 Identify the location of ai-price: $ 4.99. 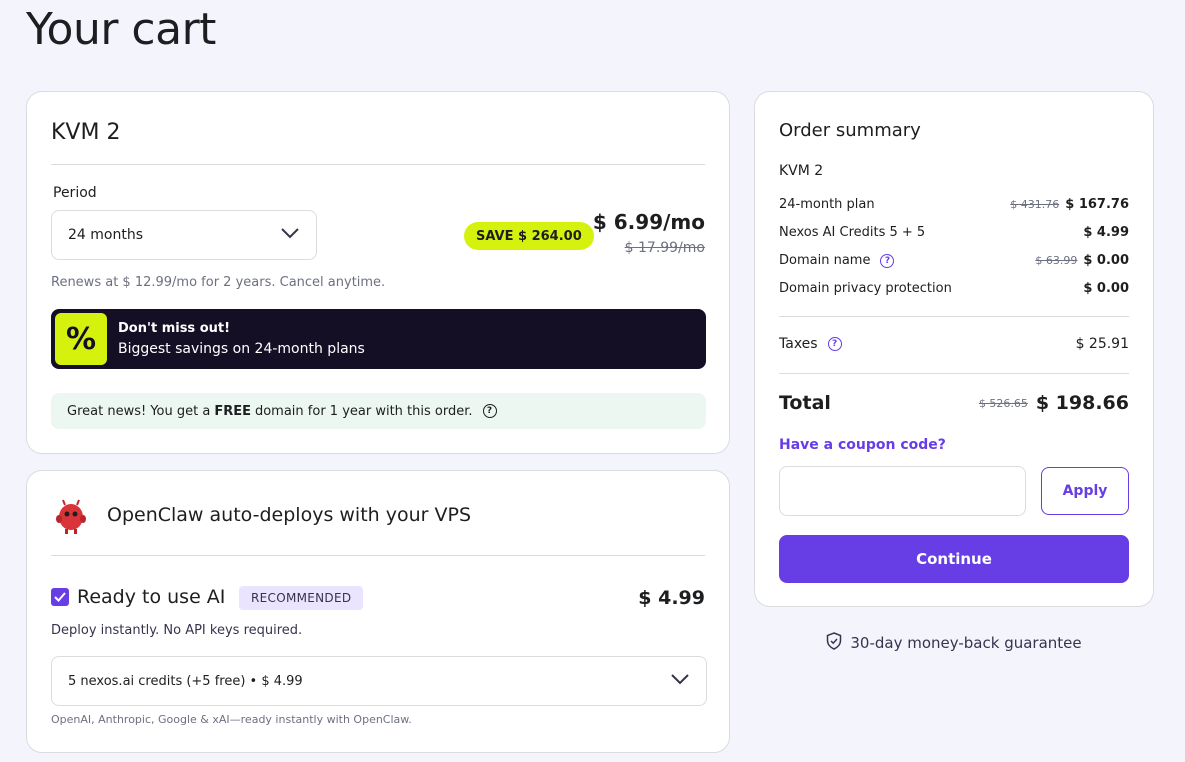
(671, 598).